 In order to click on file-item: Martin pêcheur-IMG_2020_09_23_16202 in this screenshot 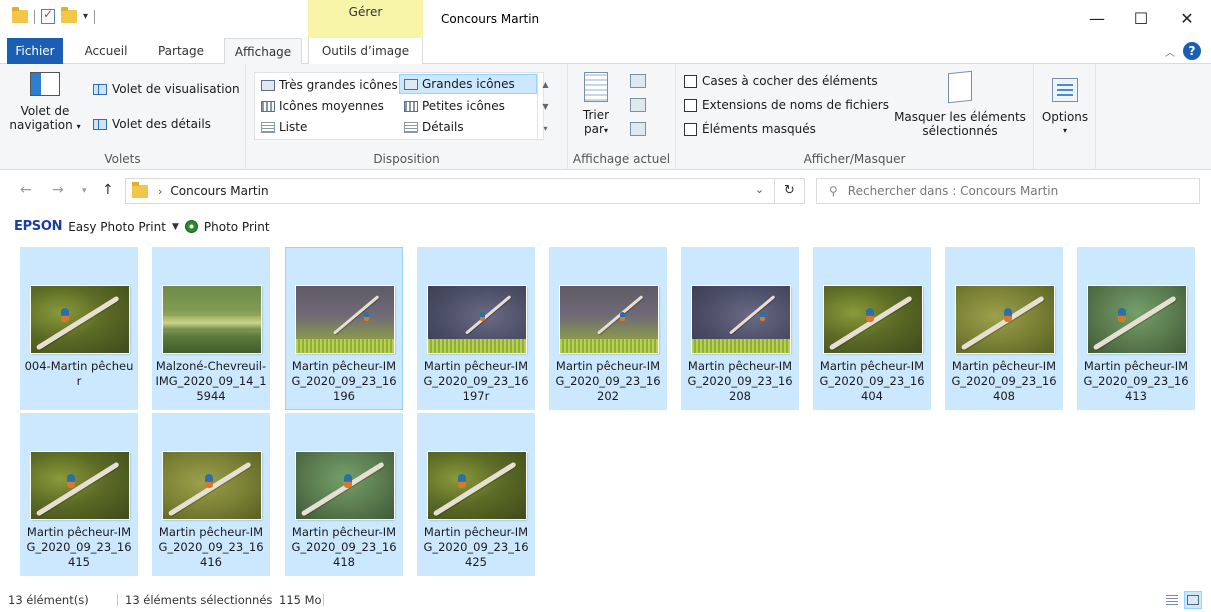, I will do `click(608, 328)`.